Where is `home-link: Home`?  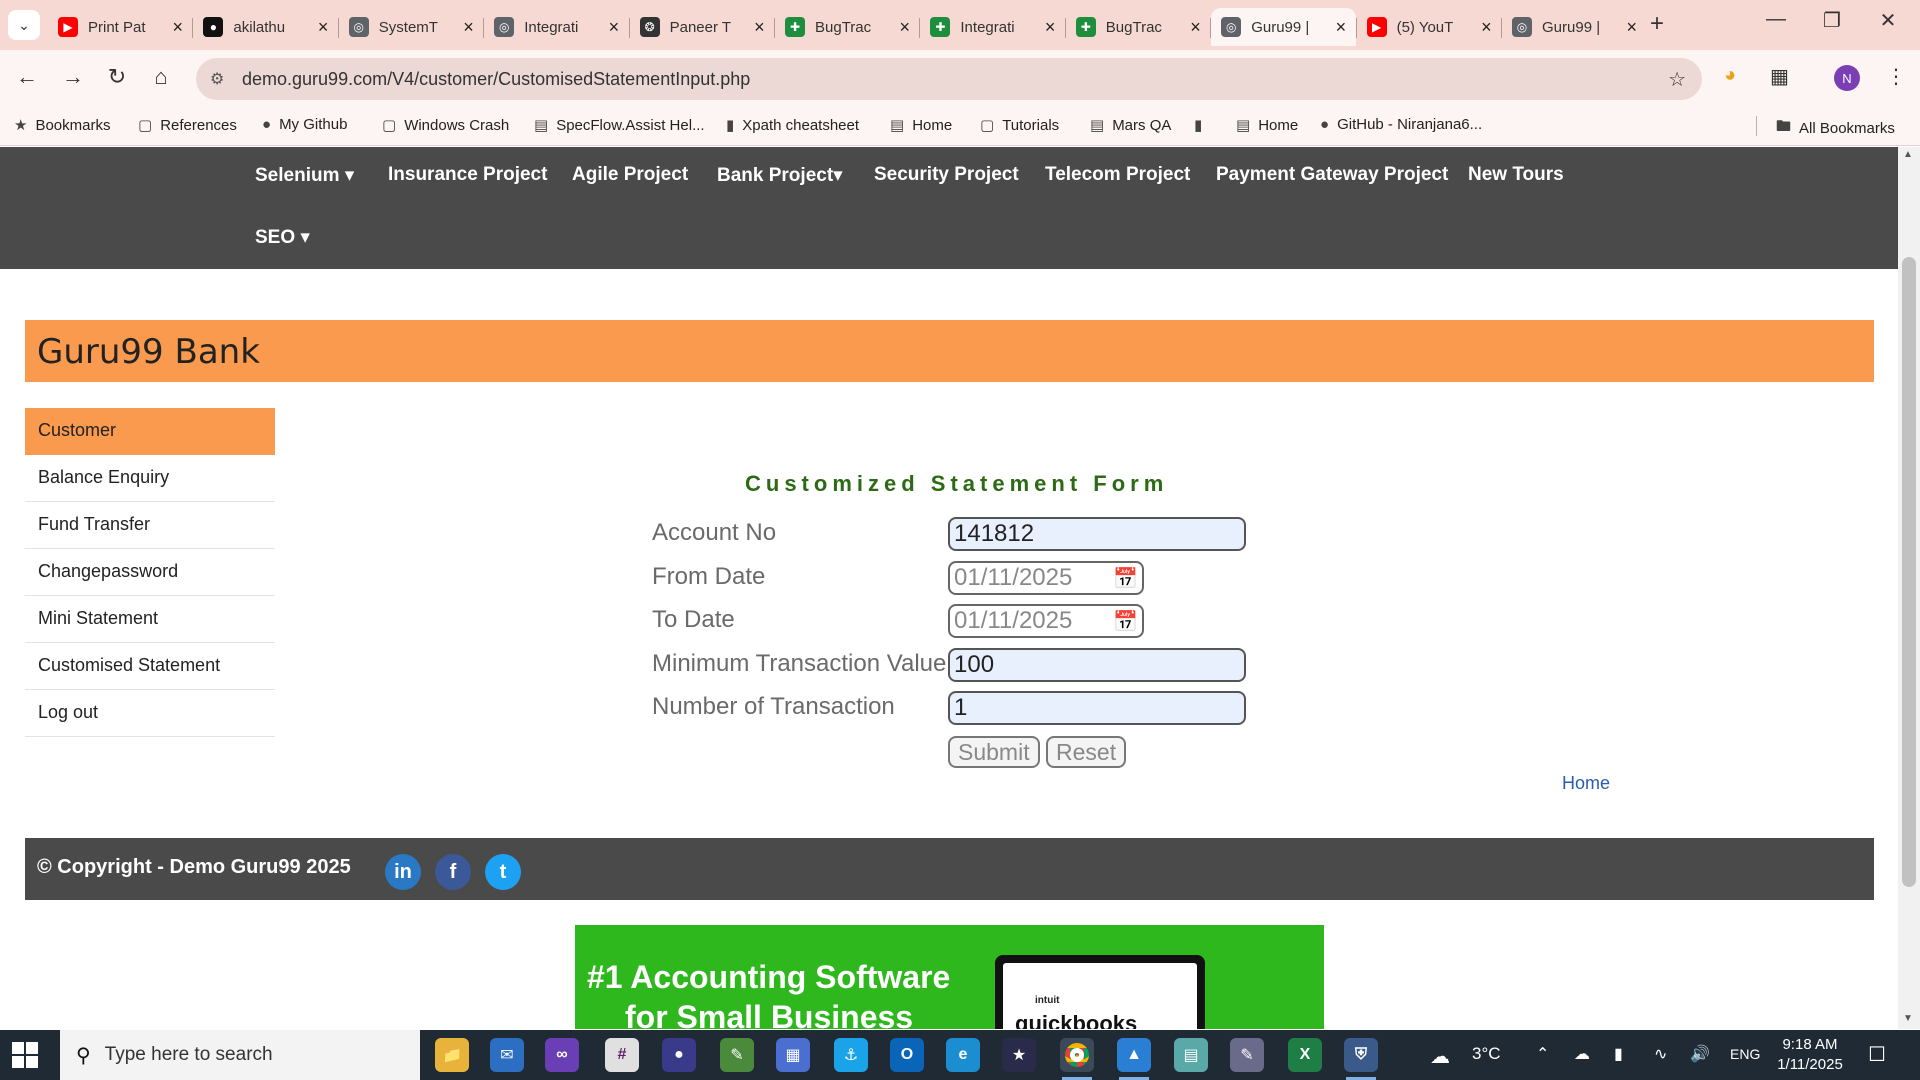
home-link: Home is located at coordinates (1586, 783).